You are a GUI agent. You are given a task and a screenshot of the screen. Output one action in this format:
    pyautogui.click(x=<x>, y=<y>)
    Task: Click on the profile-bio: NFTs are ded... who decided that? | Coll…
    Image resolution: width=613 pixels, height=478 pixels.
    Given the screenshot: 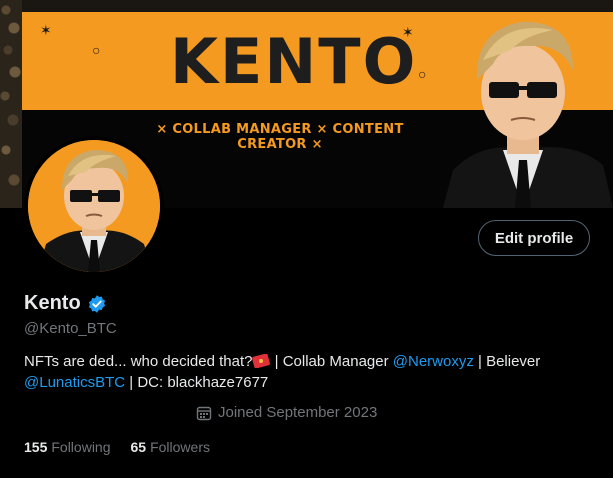 What is the action you would take?
    pyautogui.click(x=304, y=372)
    